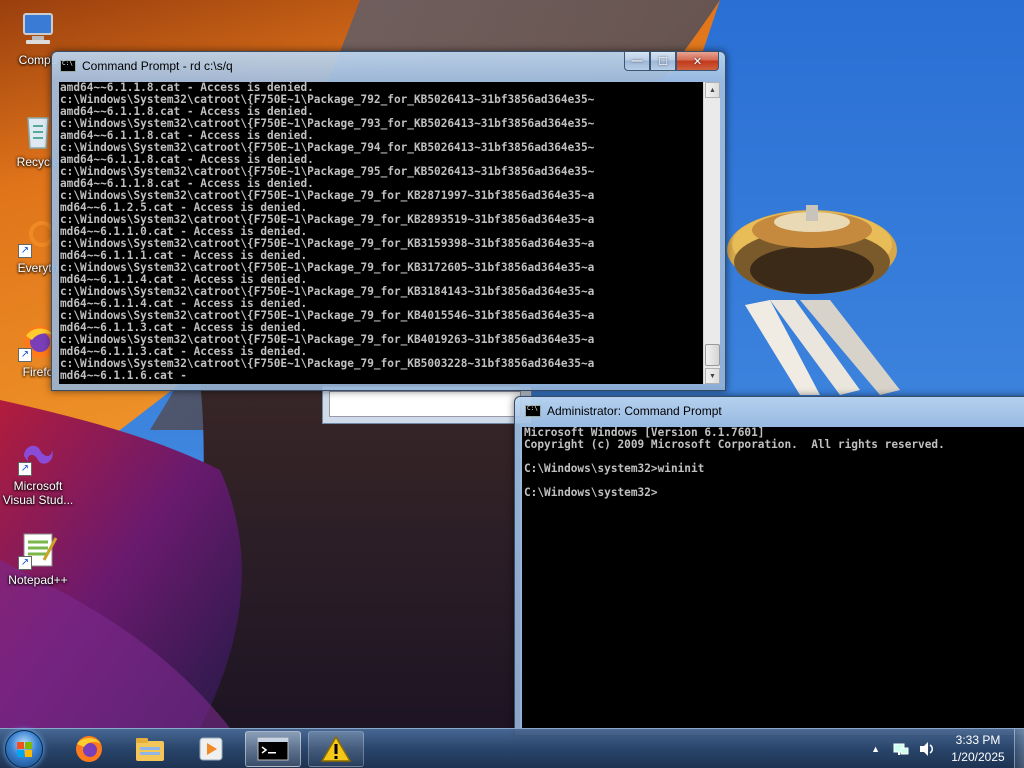 The width and height of the screenshot is (1024, 768). I want to click on taskbar-explorer, so click(150, 749).